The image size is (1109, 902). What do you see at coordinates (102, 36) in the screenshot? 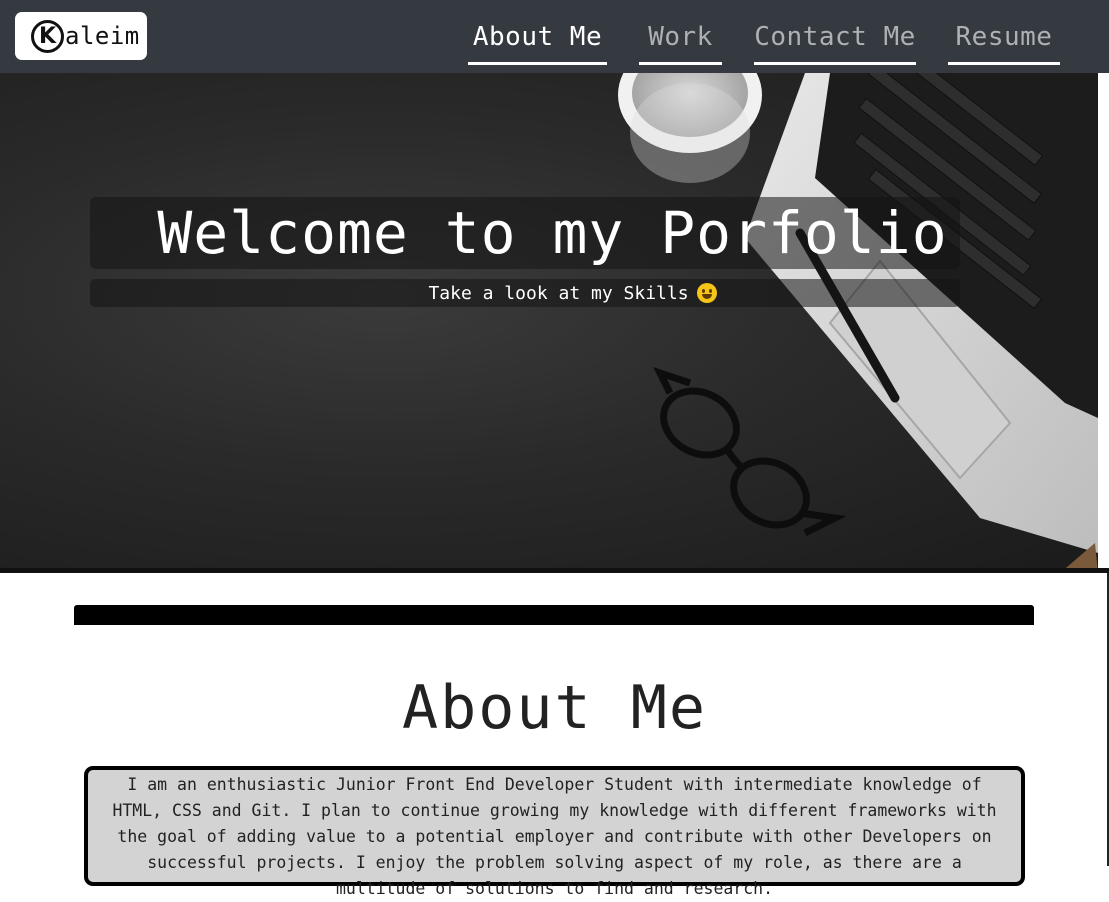
I see `logo-text: aleim` at bounding box center [102, 36].